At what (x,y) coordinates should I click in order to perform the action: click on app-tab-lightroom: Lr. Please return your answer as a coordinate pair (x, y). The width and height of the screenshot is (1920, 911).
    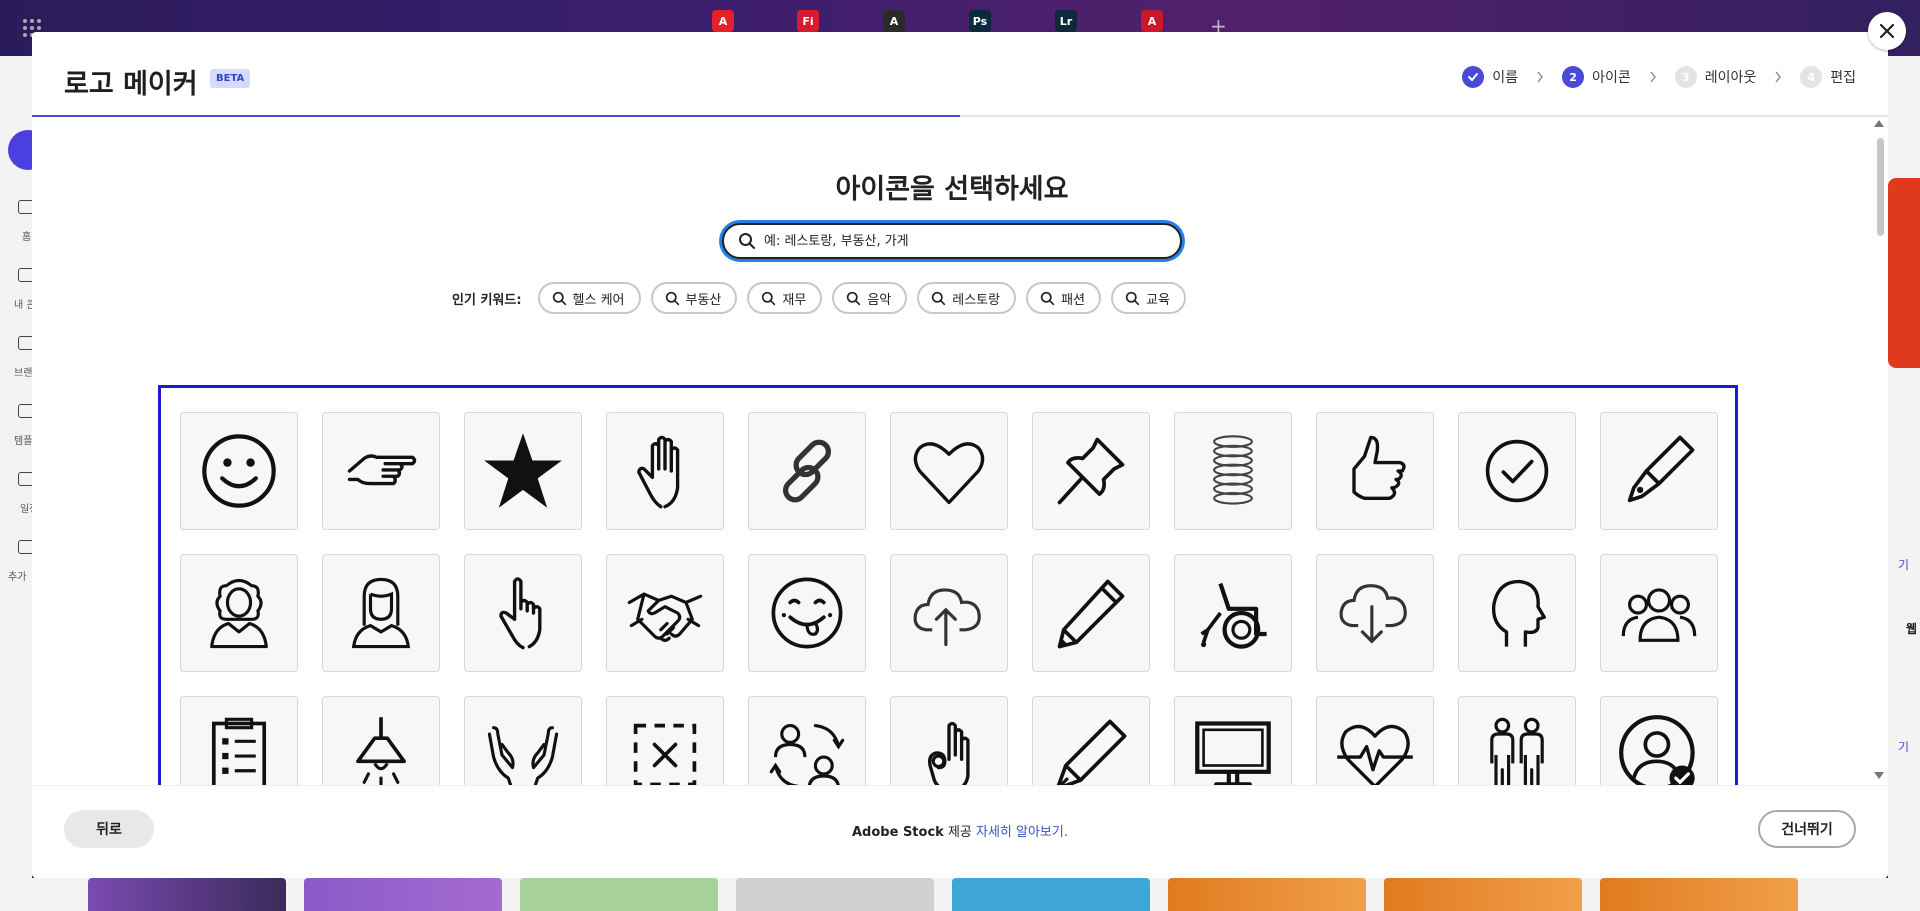
    Looking at the image, I should click on (1066, 21).